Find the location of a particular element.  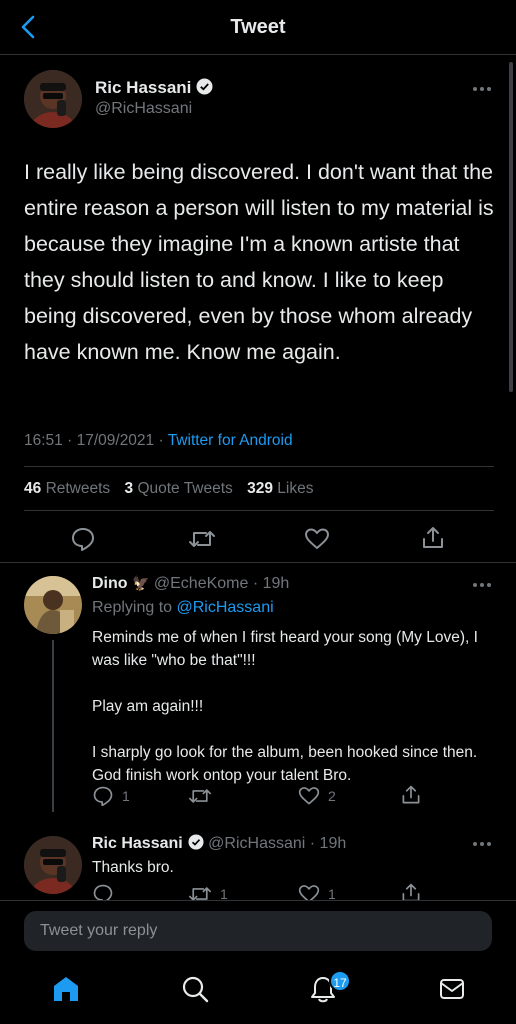

search-icon is located at coordinates (195, 989).